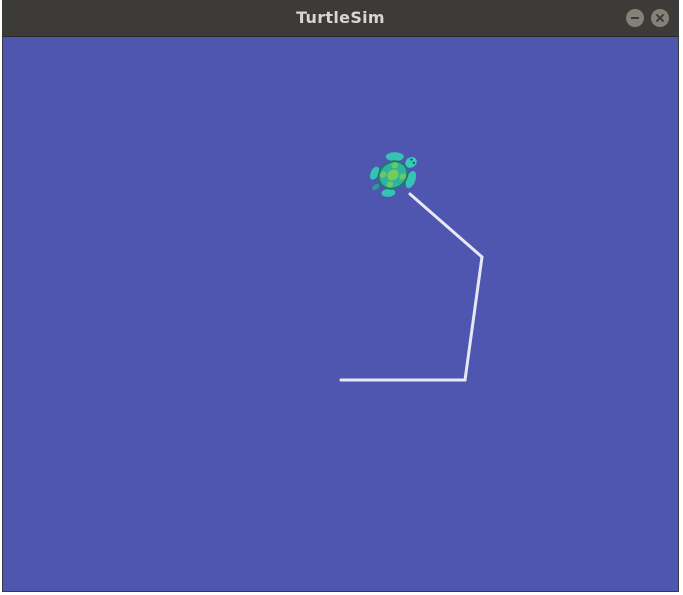 This screenshot has width=683, height=595. I want to click on minimize-button, so click(635, 18).